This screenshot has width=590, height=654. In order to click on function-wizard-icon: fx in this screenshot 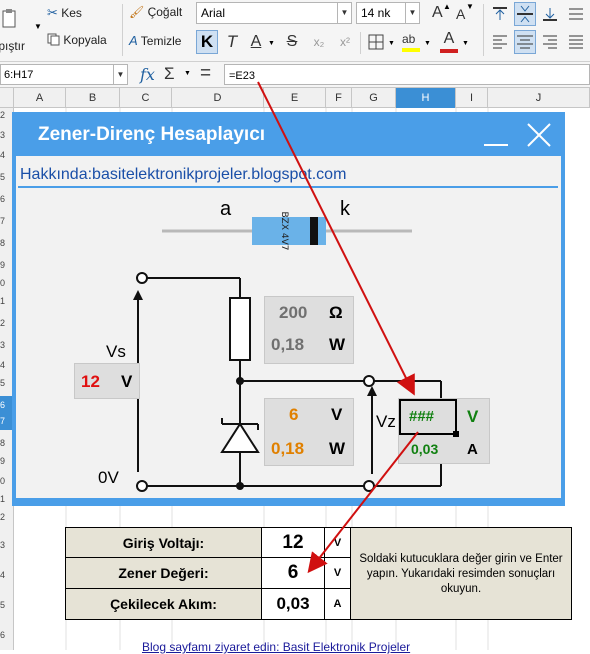, I will do `click(147, 74)`.